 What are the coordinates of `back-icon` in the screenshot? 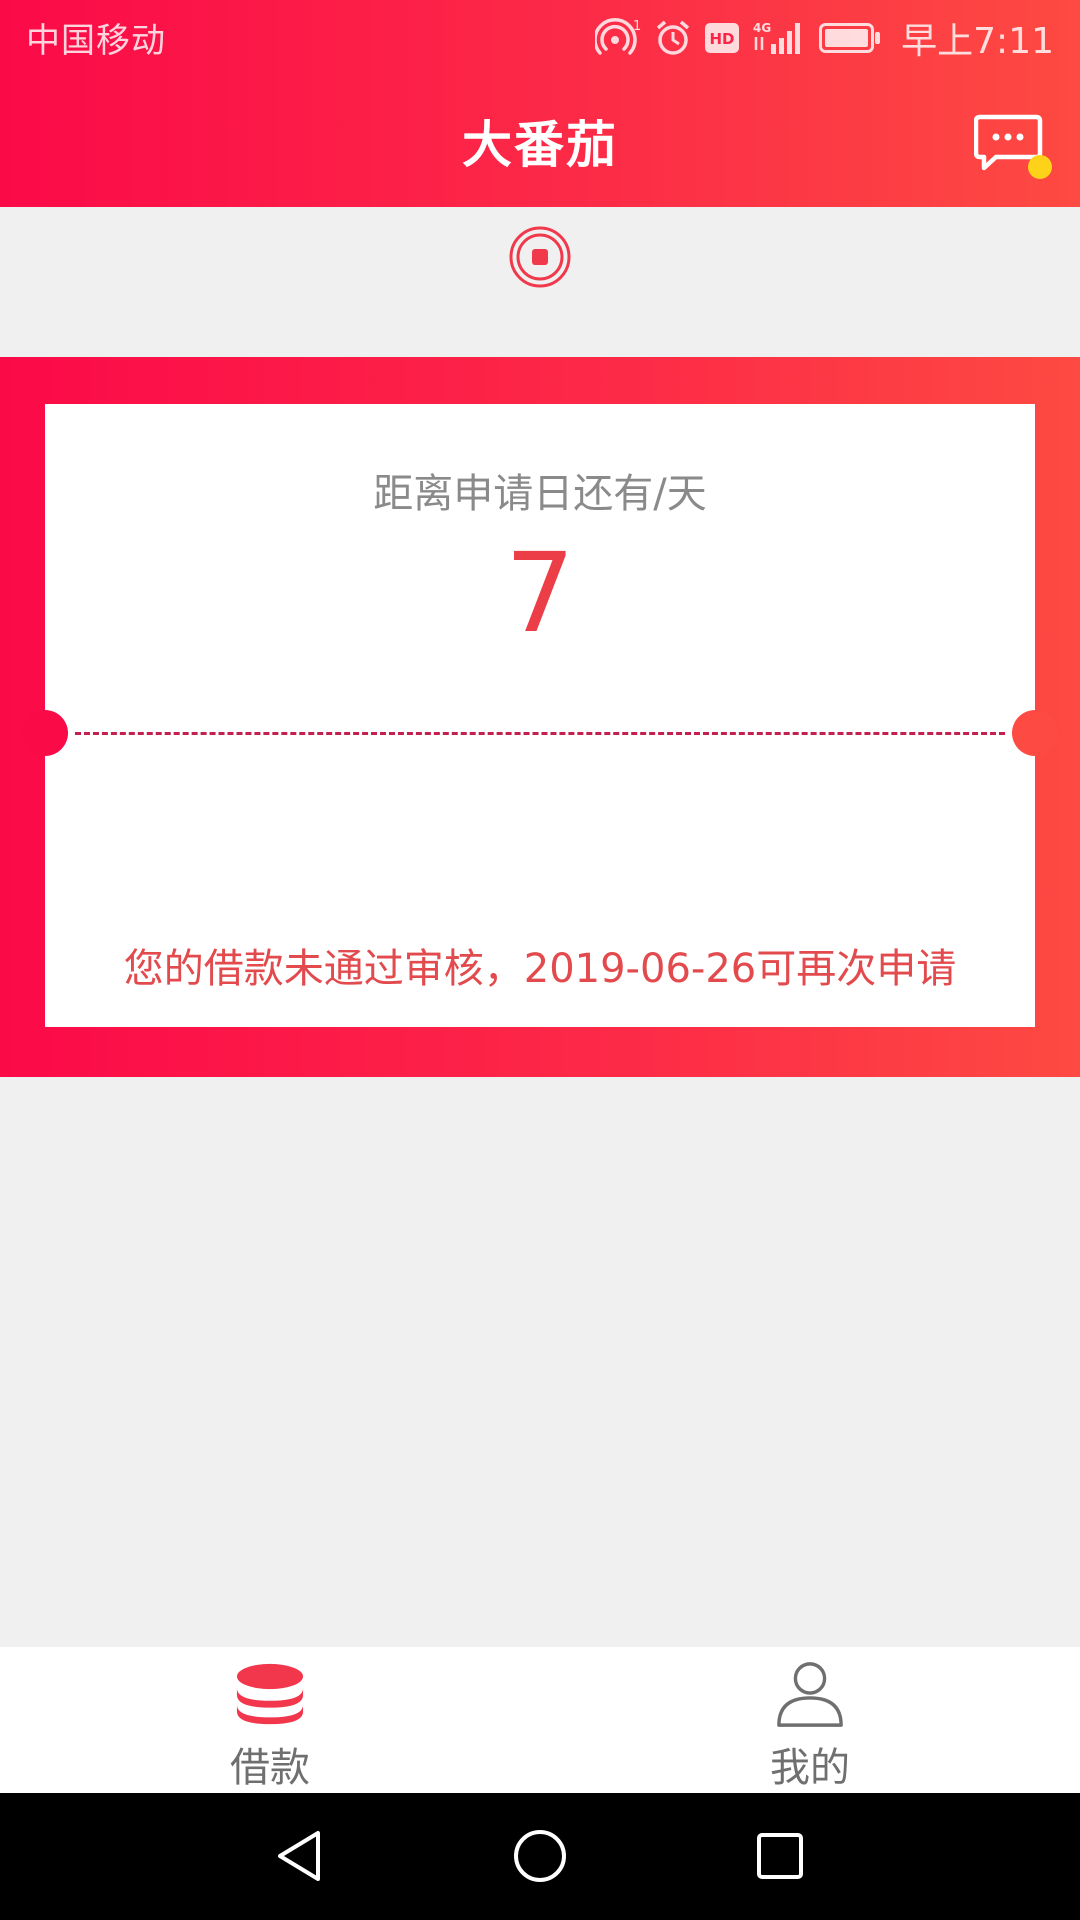 It's located at (301, 1856).